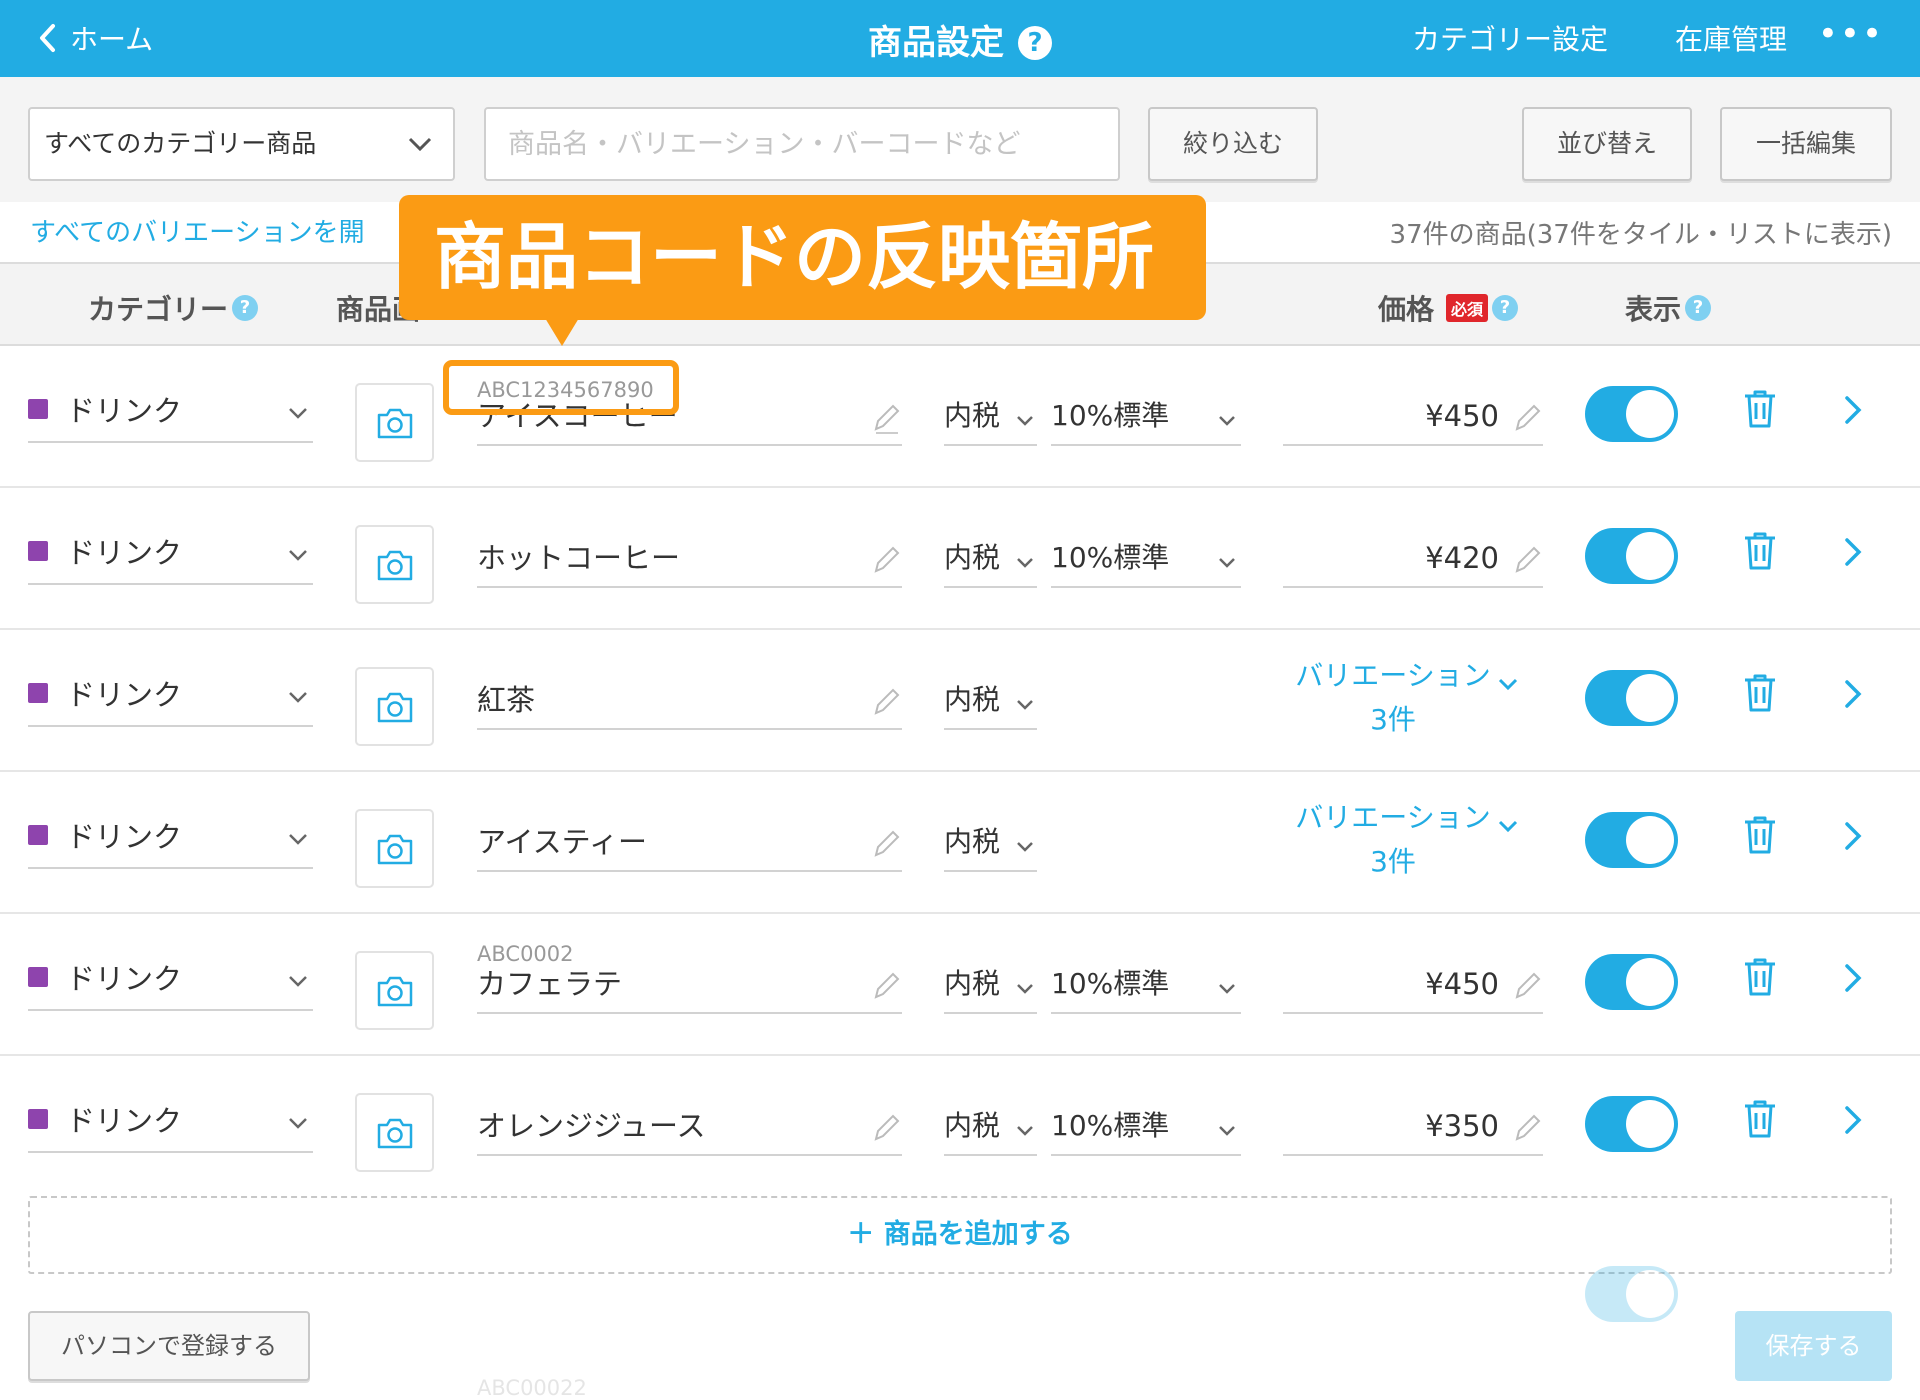 The height and width of the screenshot is (1400, 1920). What do you see at coordinates (689, 844) in the screenshot?
I see `product-name-field: アイスティー` at bounding box center [689, 844].